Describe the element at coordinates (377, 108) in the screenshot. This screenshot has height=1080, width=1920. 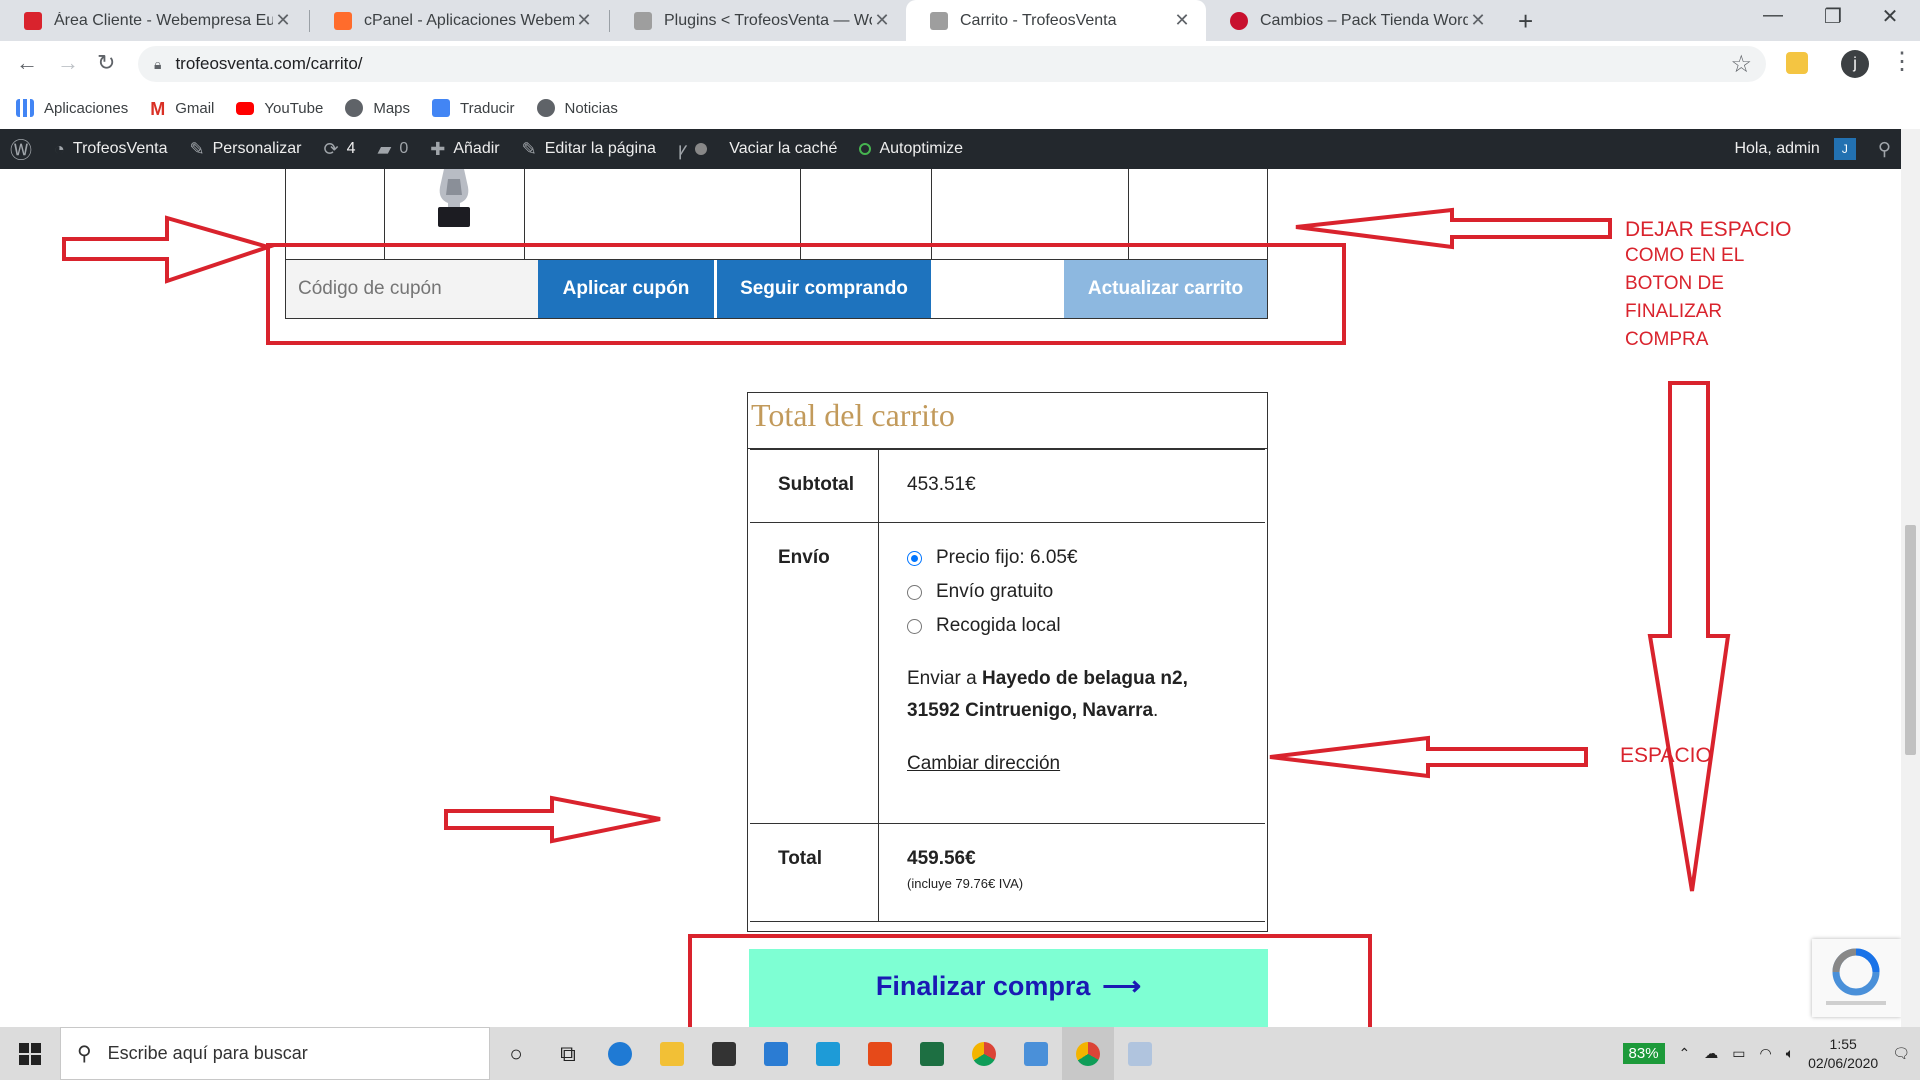
I see `bookmark-maps: Maps` at that location.